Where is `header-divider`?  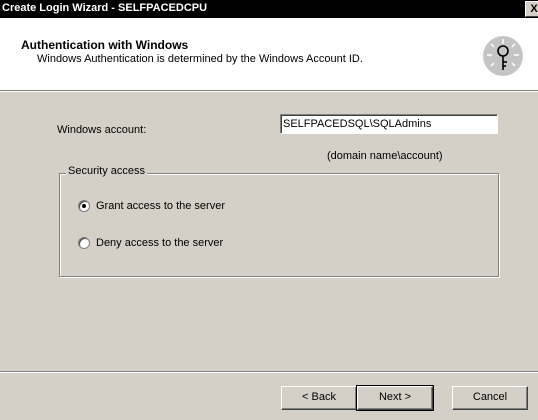
header-divider is located at coordinates (269, 91).